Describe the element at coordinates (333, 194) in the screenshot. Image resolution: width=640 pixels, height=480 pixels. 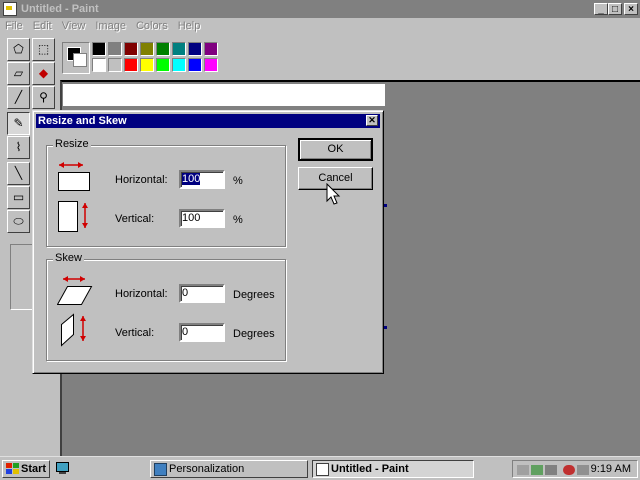
I see `mouse-cursor-icon` at that location.